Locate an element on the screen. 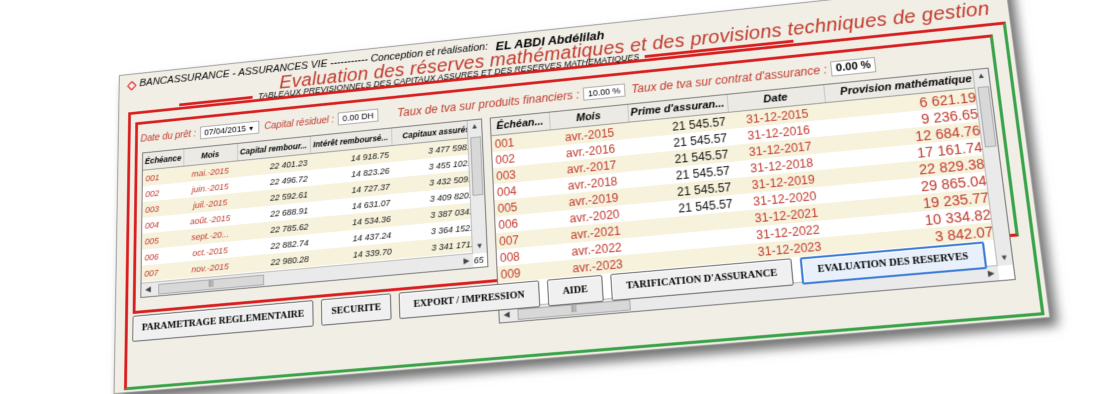 The image size is (1096, 394). date-value: 07/04/2015 is located at coordinates (225, 130).